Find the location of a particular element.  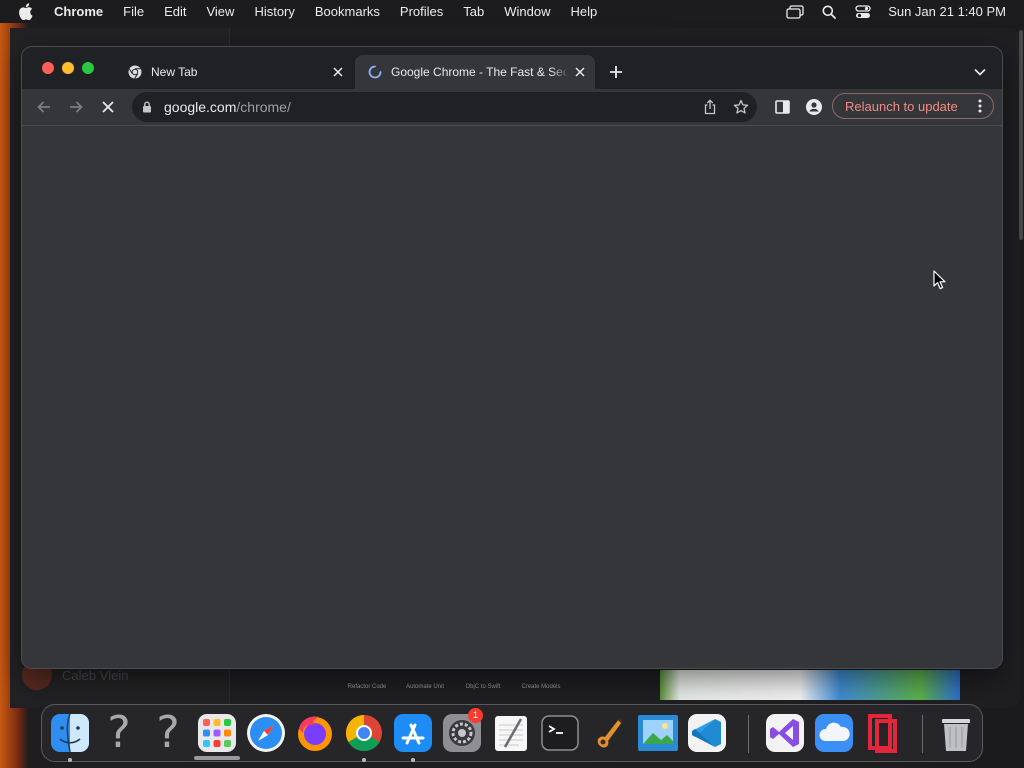

loading-spinner-icon is located at coordinates (375, 72).